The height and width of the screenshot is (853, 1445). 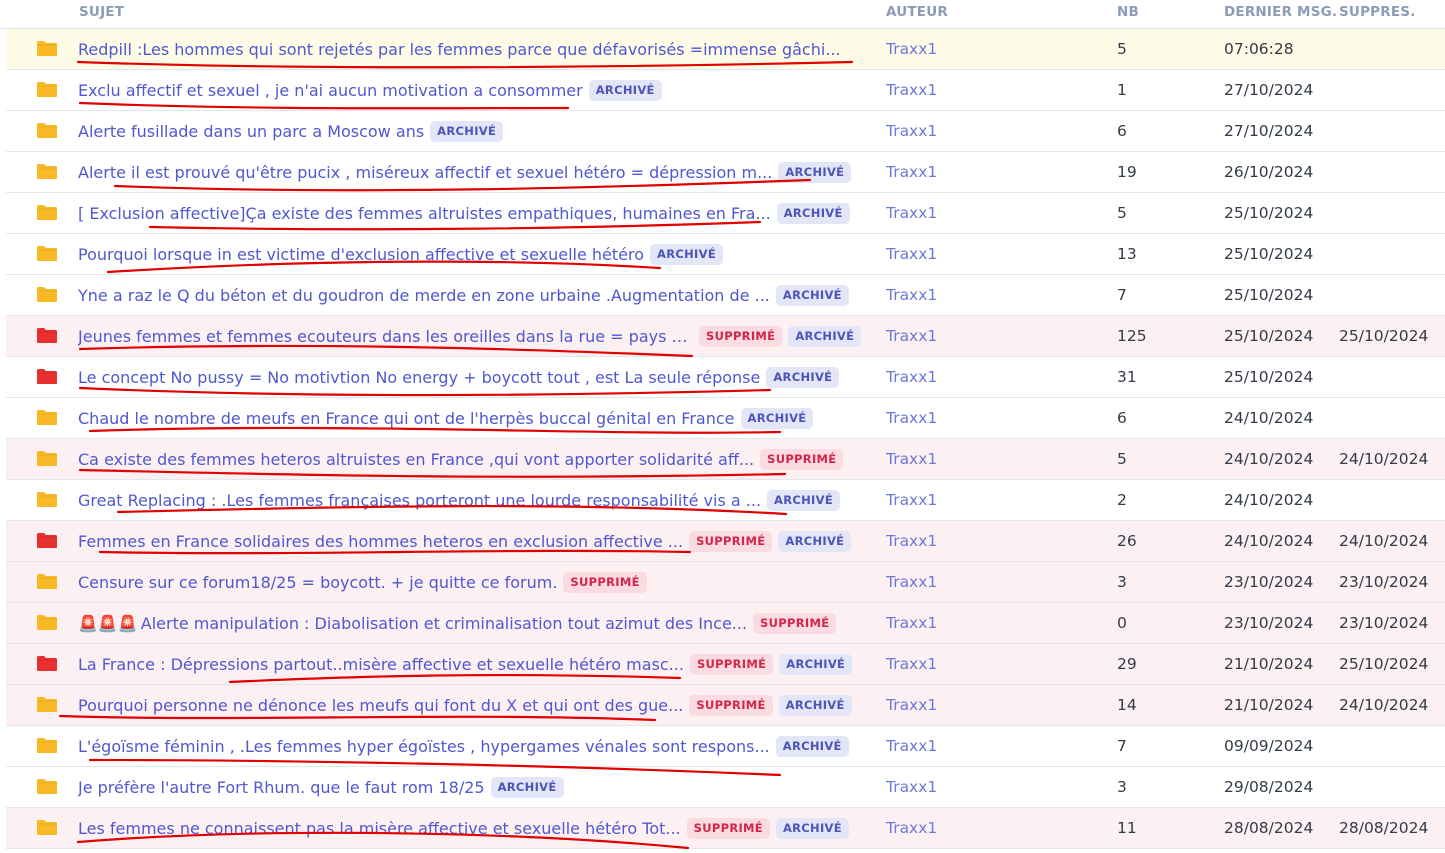 I want to click on message-count: 6, so click(x=1122, y=131).